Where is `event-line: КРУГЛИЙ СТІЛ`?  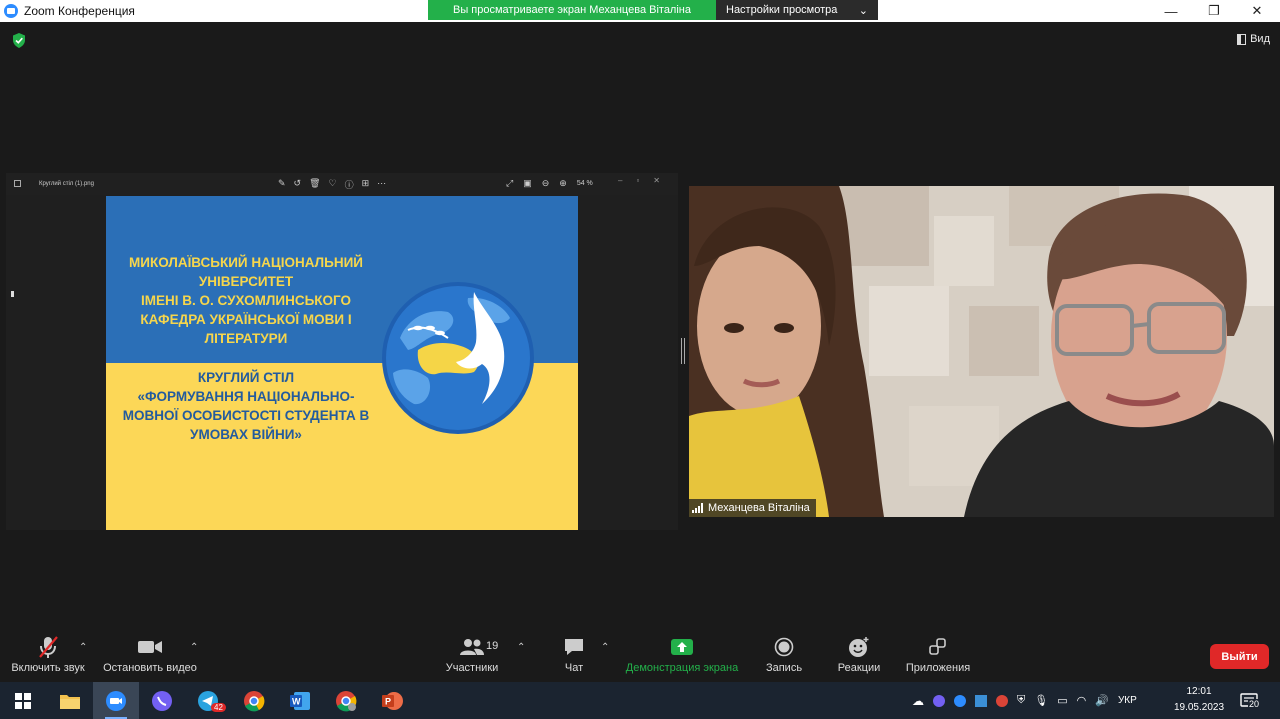
event-line: КРУГЛИЙ СТІЛ is located at coordinates (246, 377).